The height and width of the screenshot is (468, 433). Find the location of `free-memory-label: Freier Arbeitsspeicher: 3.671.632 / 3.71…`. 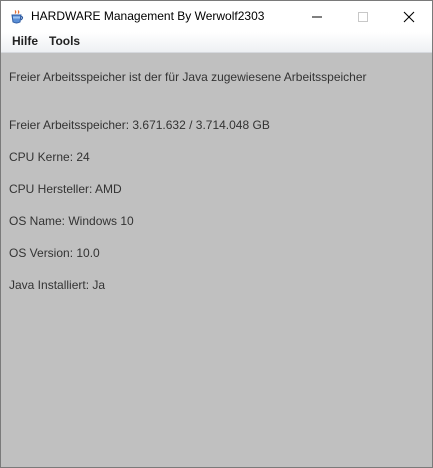

free-memory-label: Freier Arbeitsspeicher: 3.671.632 / 3.71… is located at coordinates (139, 125).